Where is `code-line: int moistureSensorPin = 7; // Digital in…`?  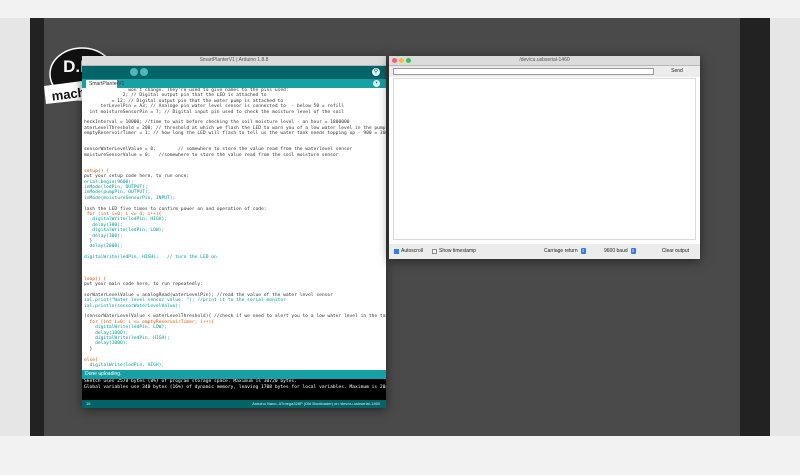
code-line: int moistureSensorPin = 7; // Digital in… is located at coordinates (214, 112).